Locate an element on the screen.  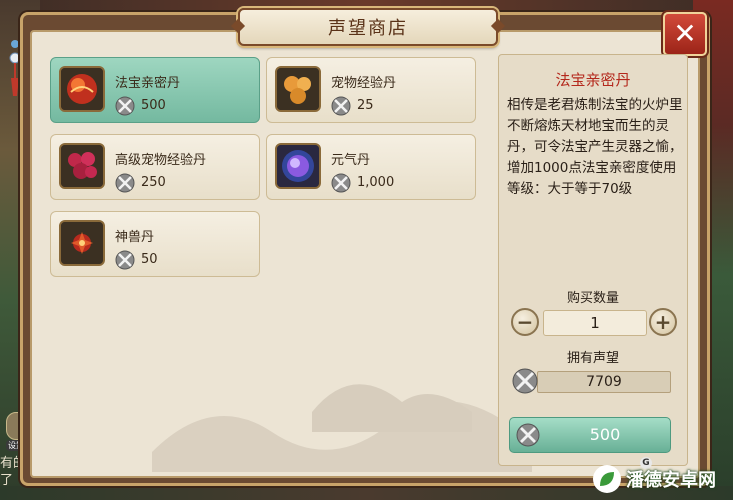
item-name: 神兽丹 is located at coordinates (135, 237).